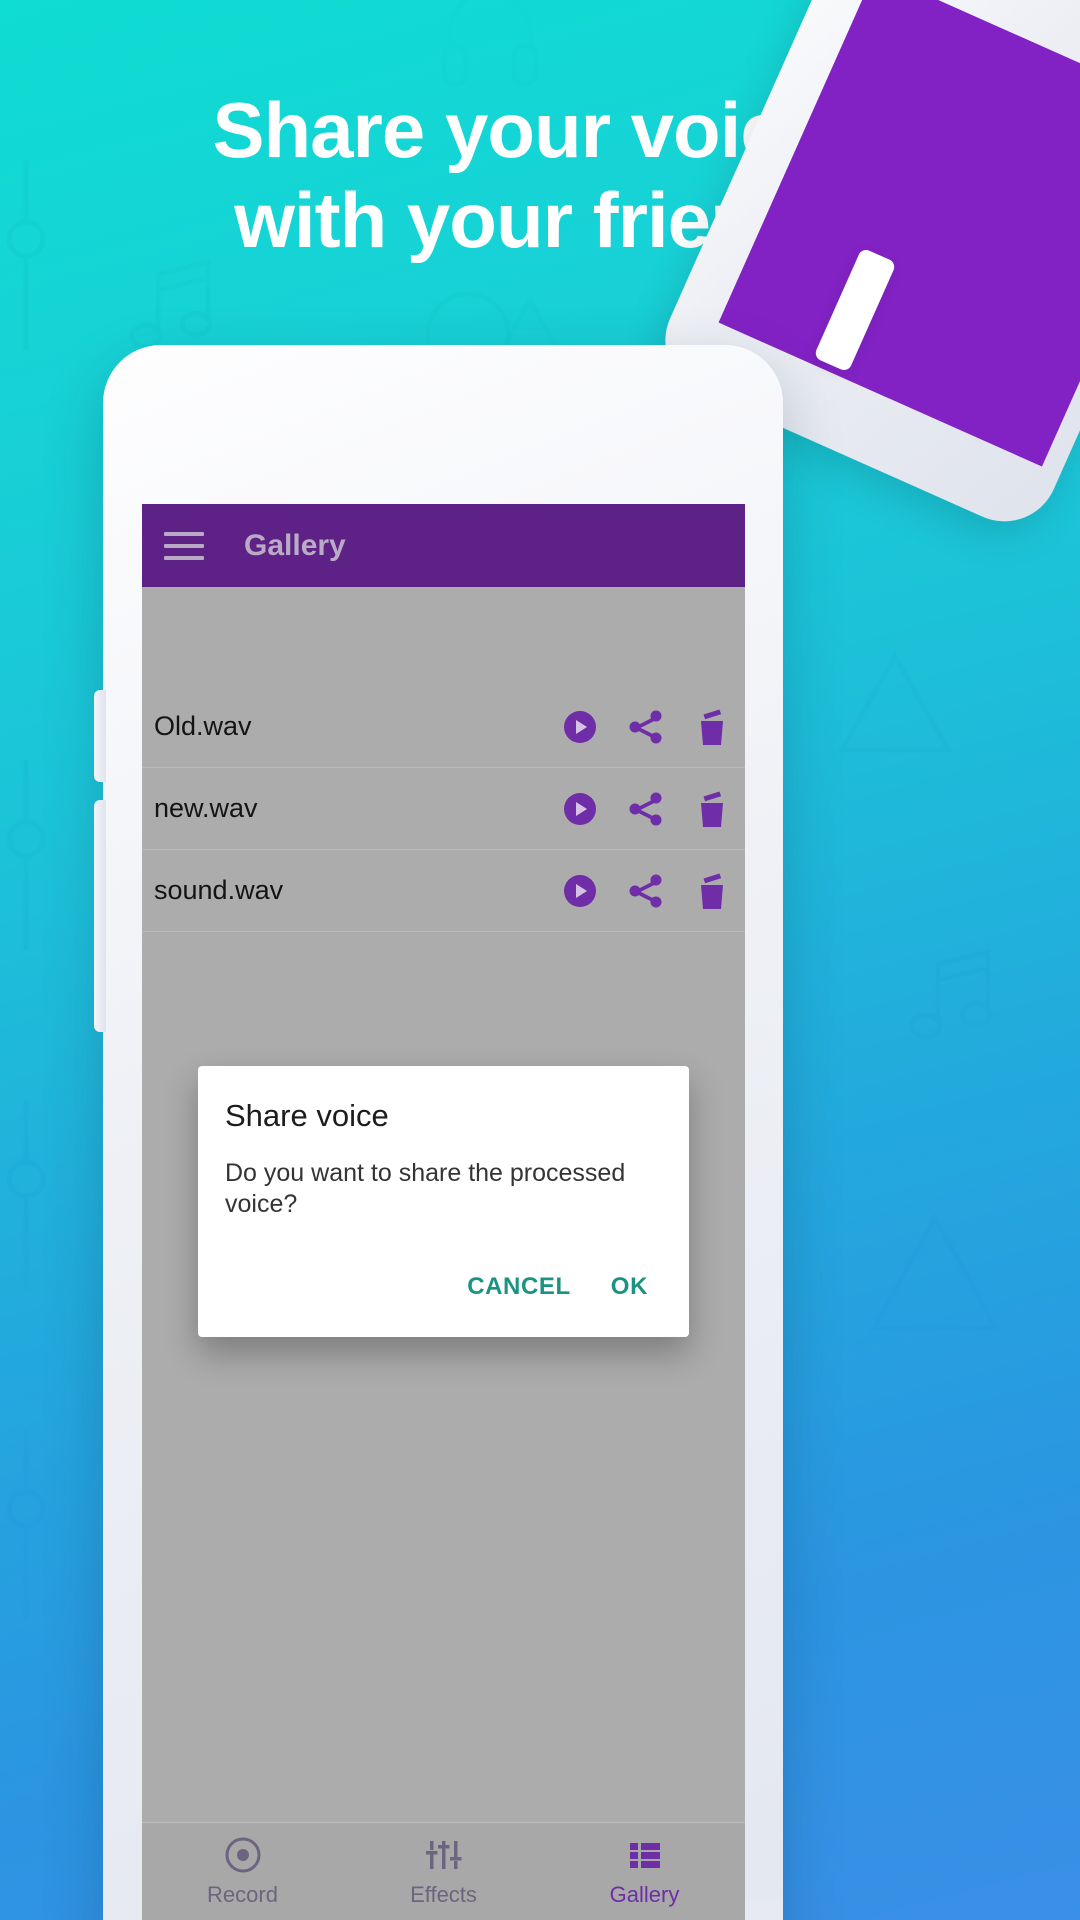 The height and width of the screenshot is (1920, 1080). I want to click on tab-effects: Effects, so click(443, 1871).